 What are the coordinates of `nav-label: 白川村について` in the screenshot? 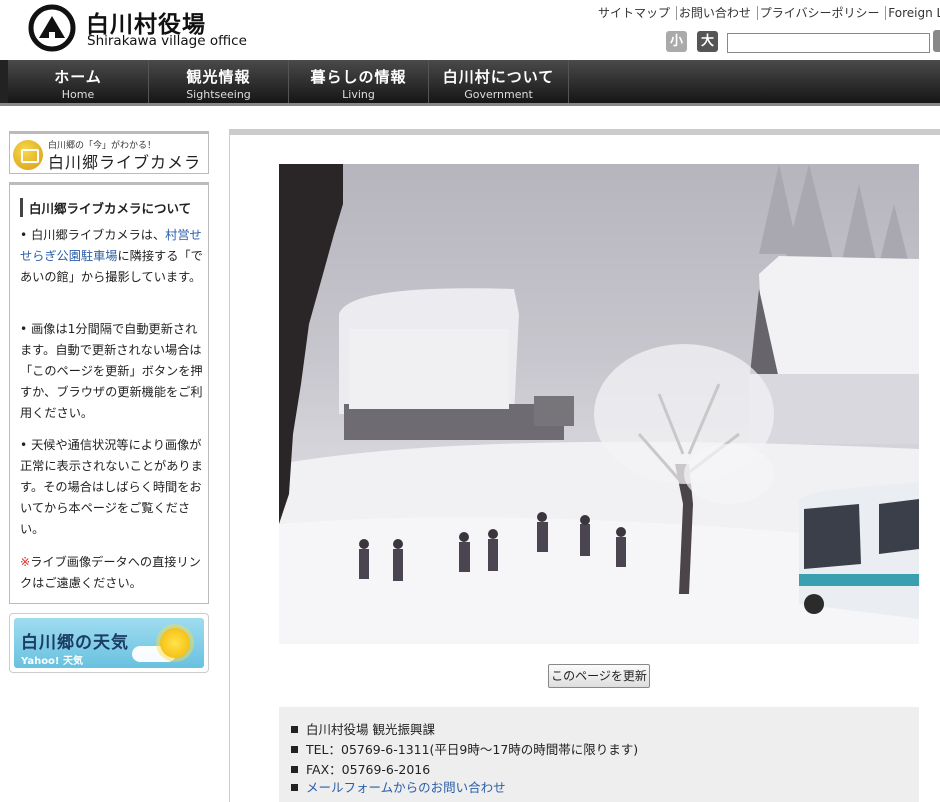 It's located at (498, 77).